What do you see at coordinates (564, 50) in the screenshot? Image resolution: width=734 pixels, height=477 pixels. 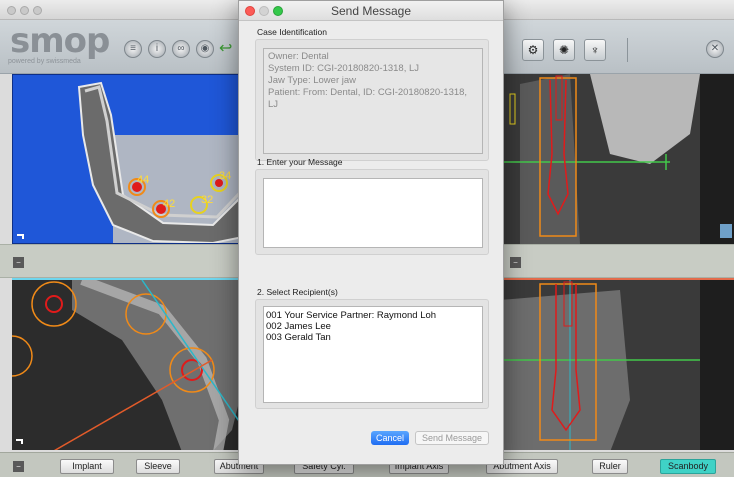 I see `gear-view-icon: ✺` at bounding box center [564, 50].